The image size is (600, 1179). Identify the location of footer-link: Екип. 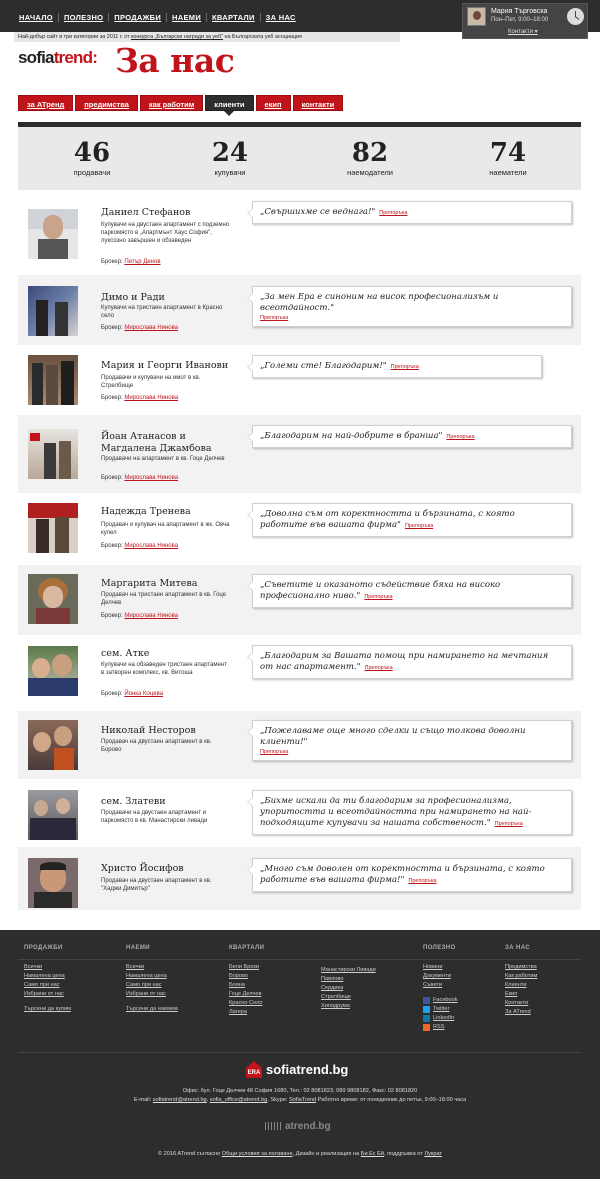
(521, 994).